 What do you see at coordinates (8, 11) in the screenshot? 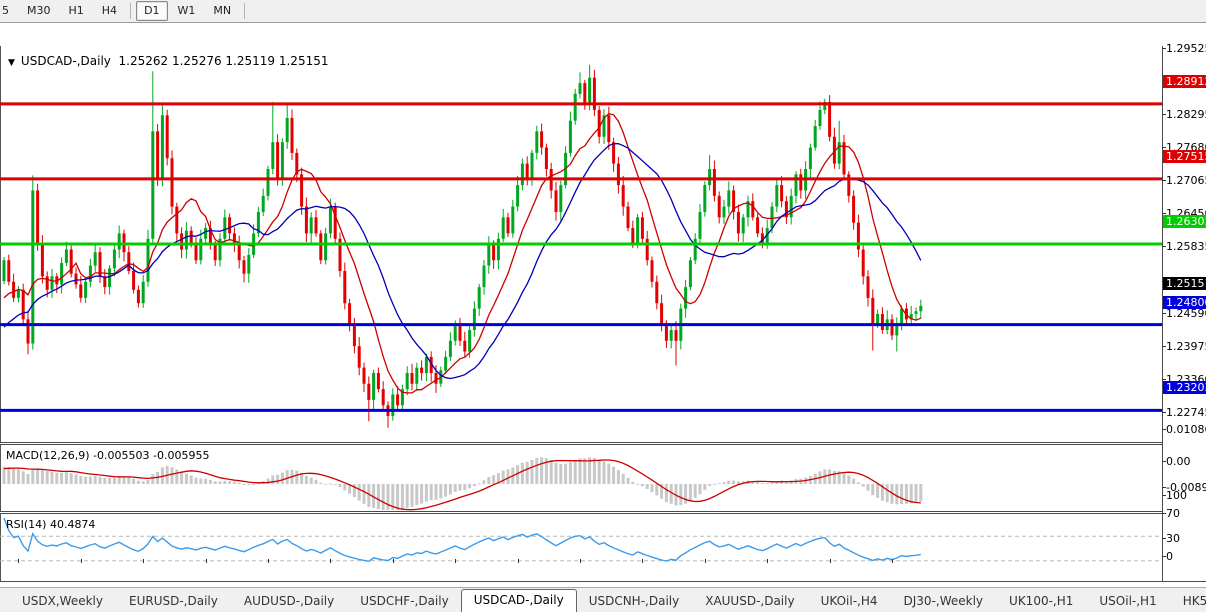
I see `timeframe-button-5: 5` at bounding box center [8, 11].